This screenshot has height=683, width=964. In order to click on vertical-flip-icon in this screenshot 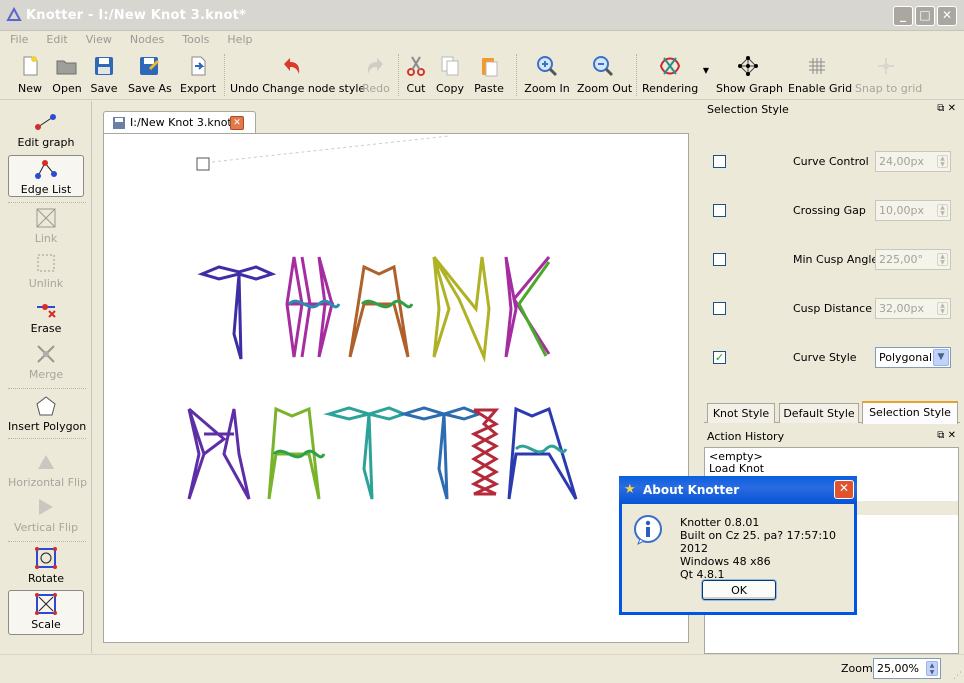, I will do `click(46, 507)`.